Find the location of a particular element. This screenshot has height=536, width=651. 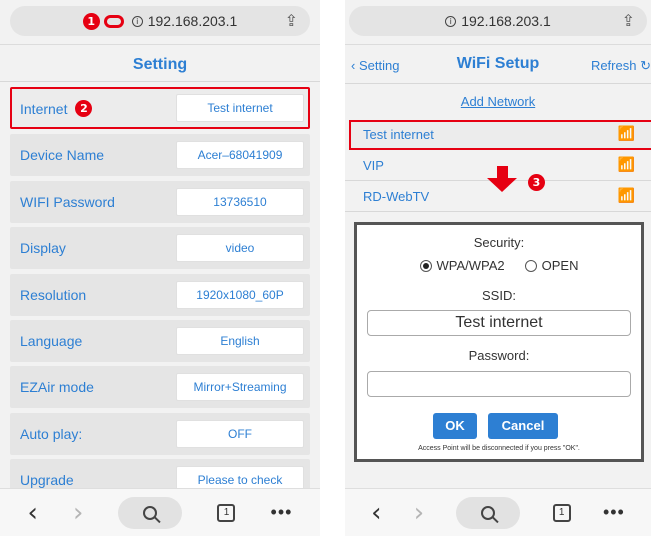

radio-open: OPEN is located at coordinates (551, 265).